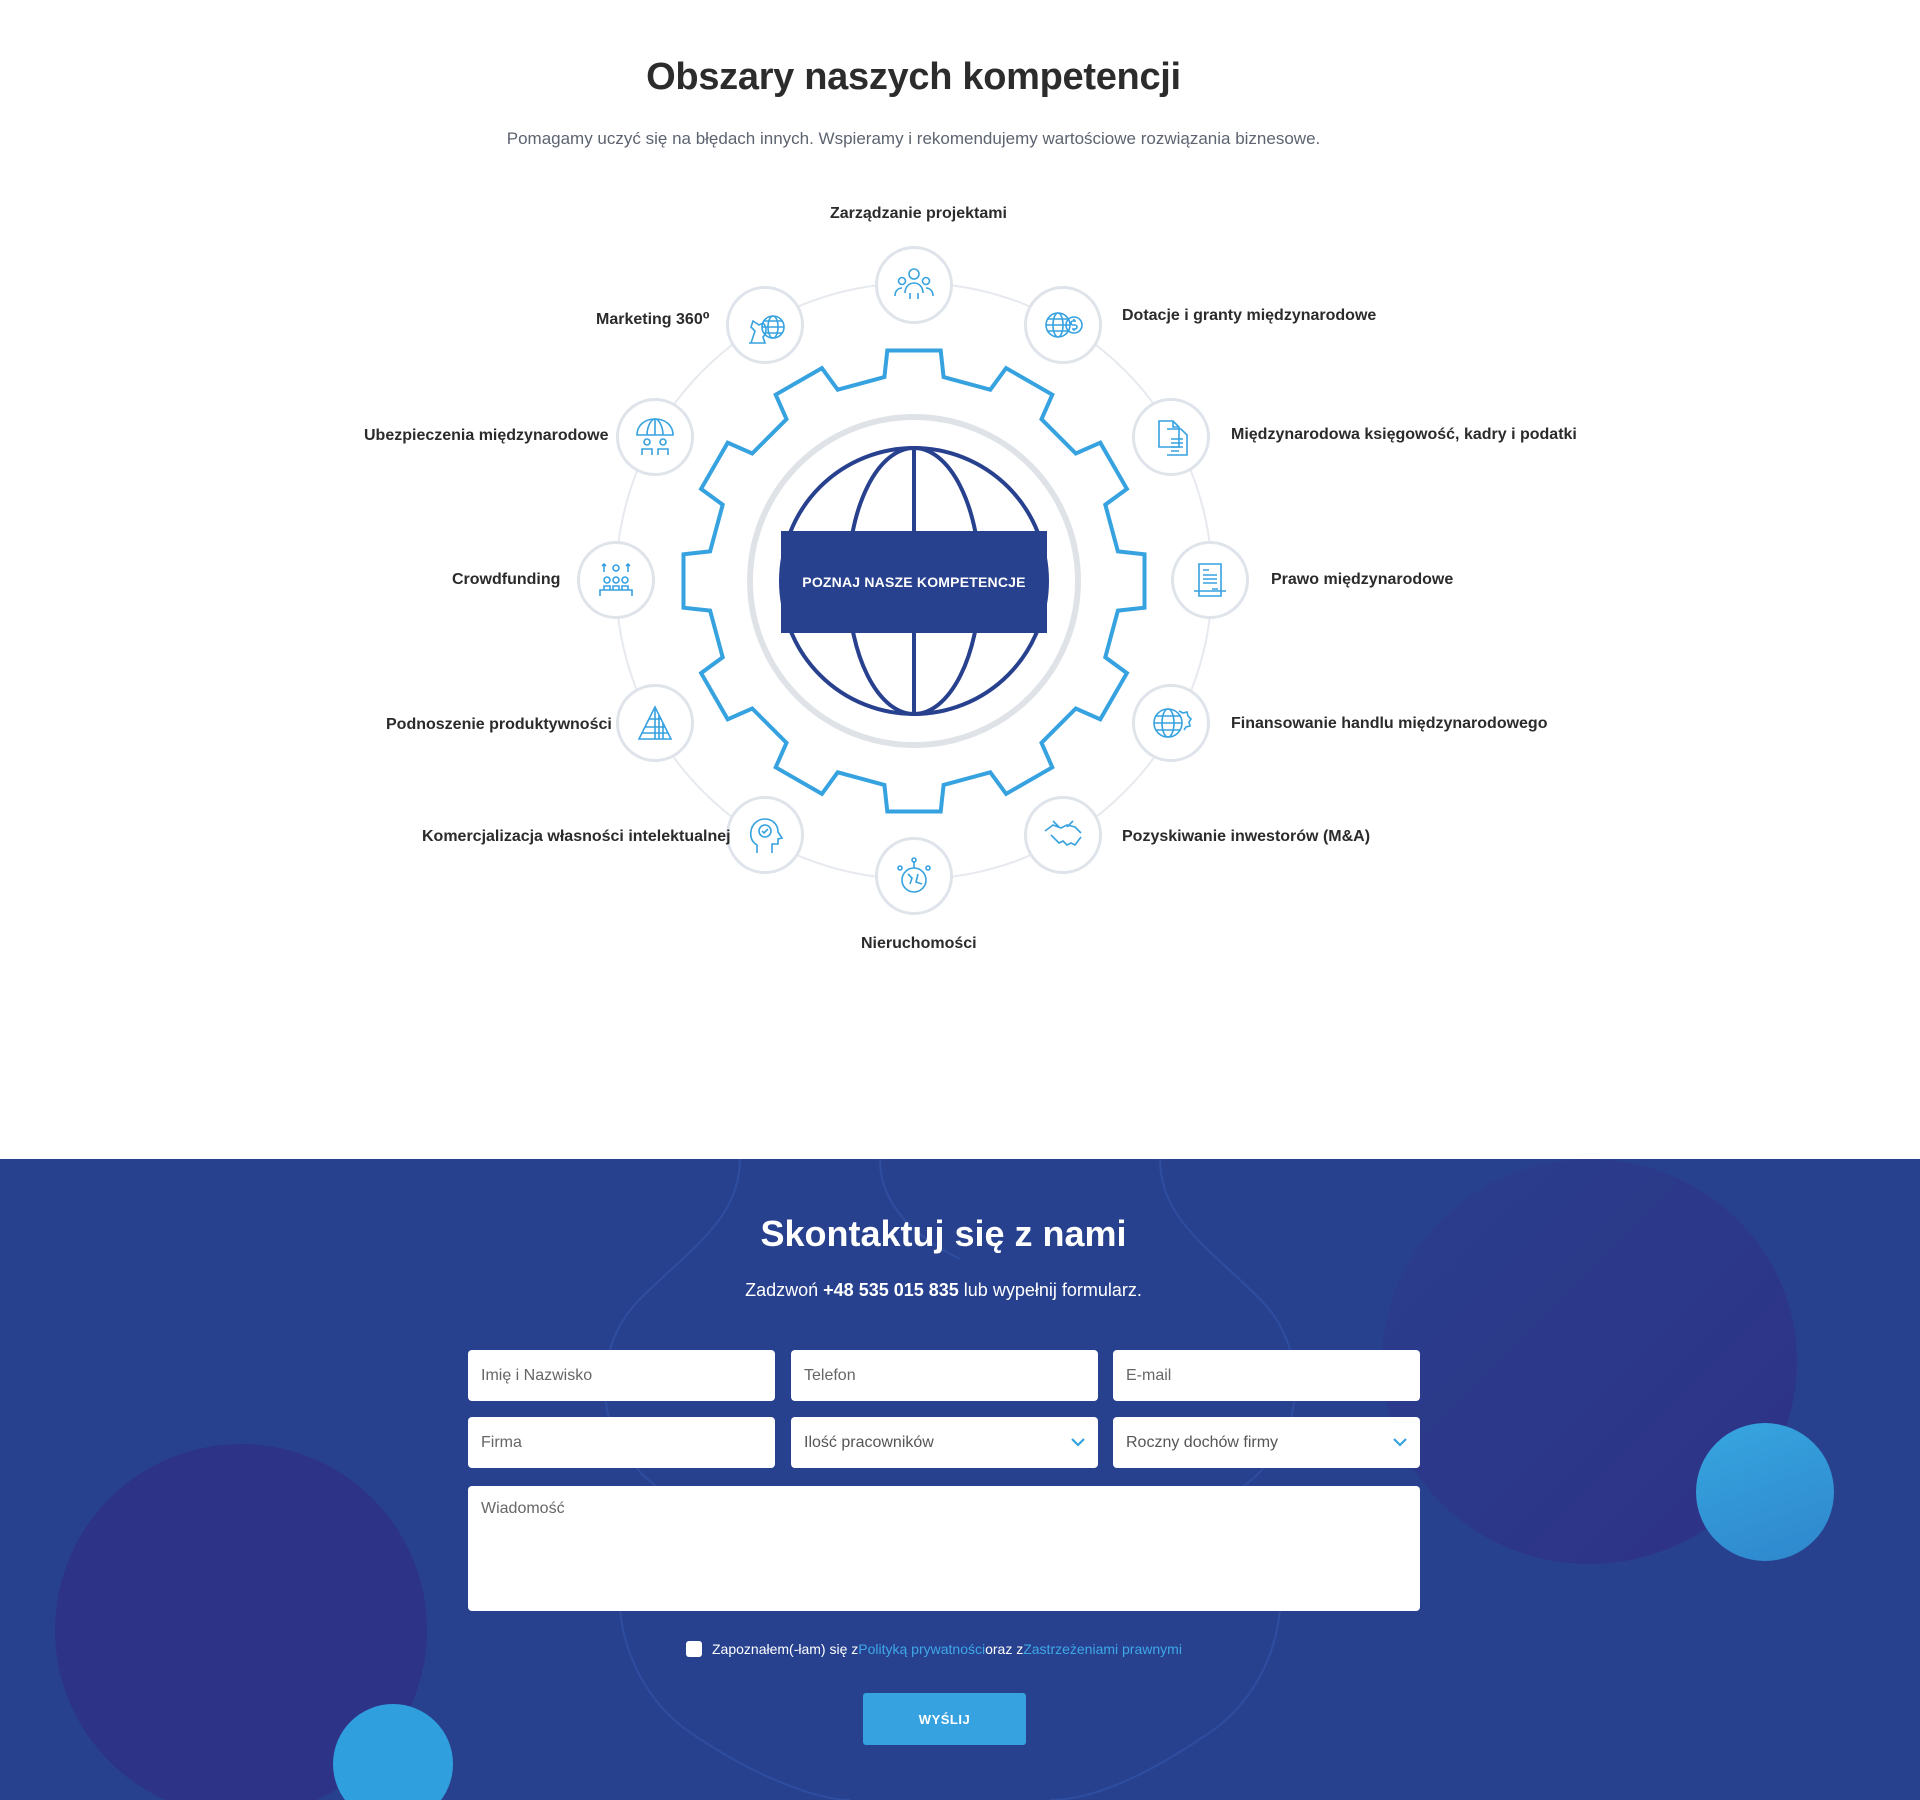  Describe the element at coordinates (576, 836) in the screenshot. I see `label-ip-commercialization: Komercjalizacja własności intelektualnej` at that location.